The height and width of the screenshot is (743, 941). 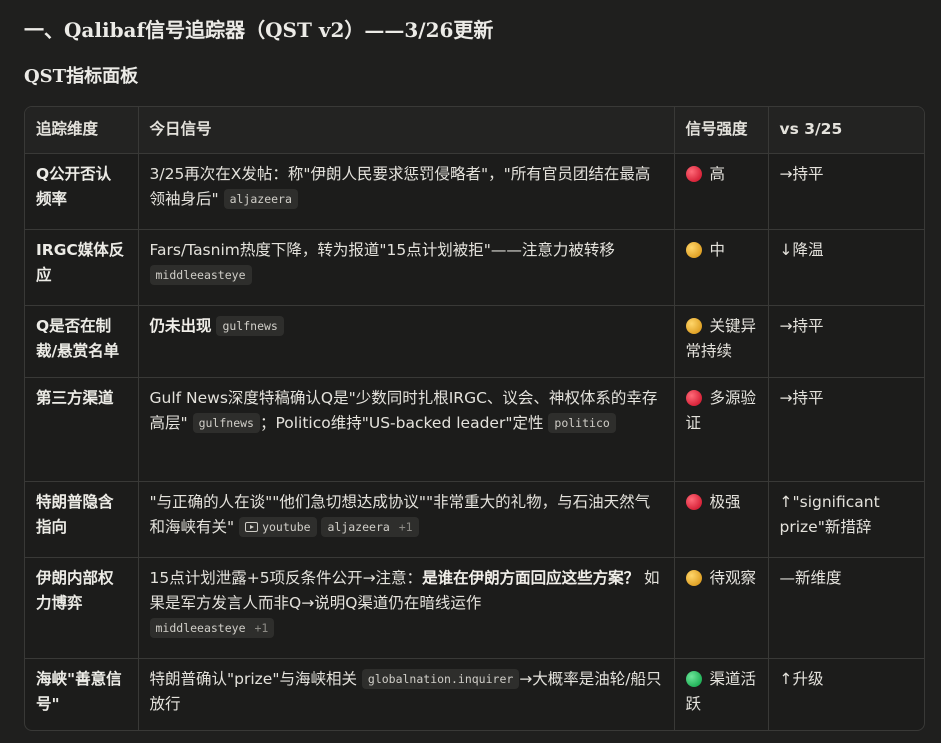 I want to click on header-strength: 信号强度, so click(x=721, y=130).